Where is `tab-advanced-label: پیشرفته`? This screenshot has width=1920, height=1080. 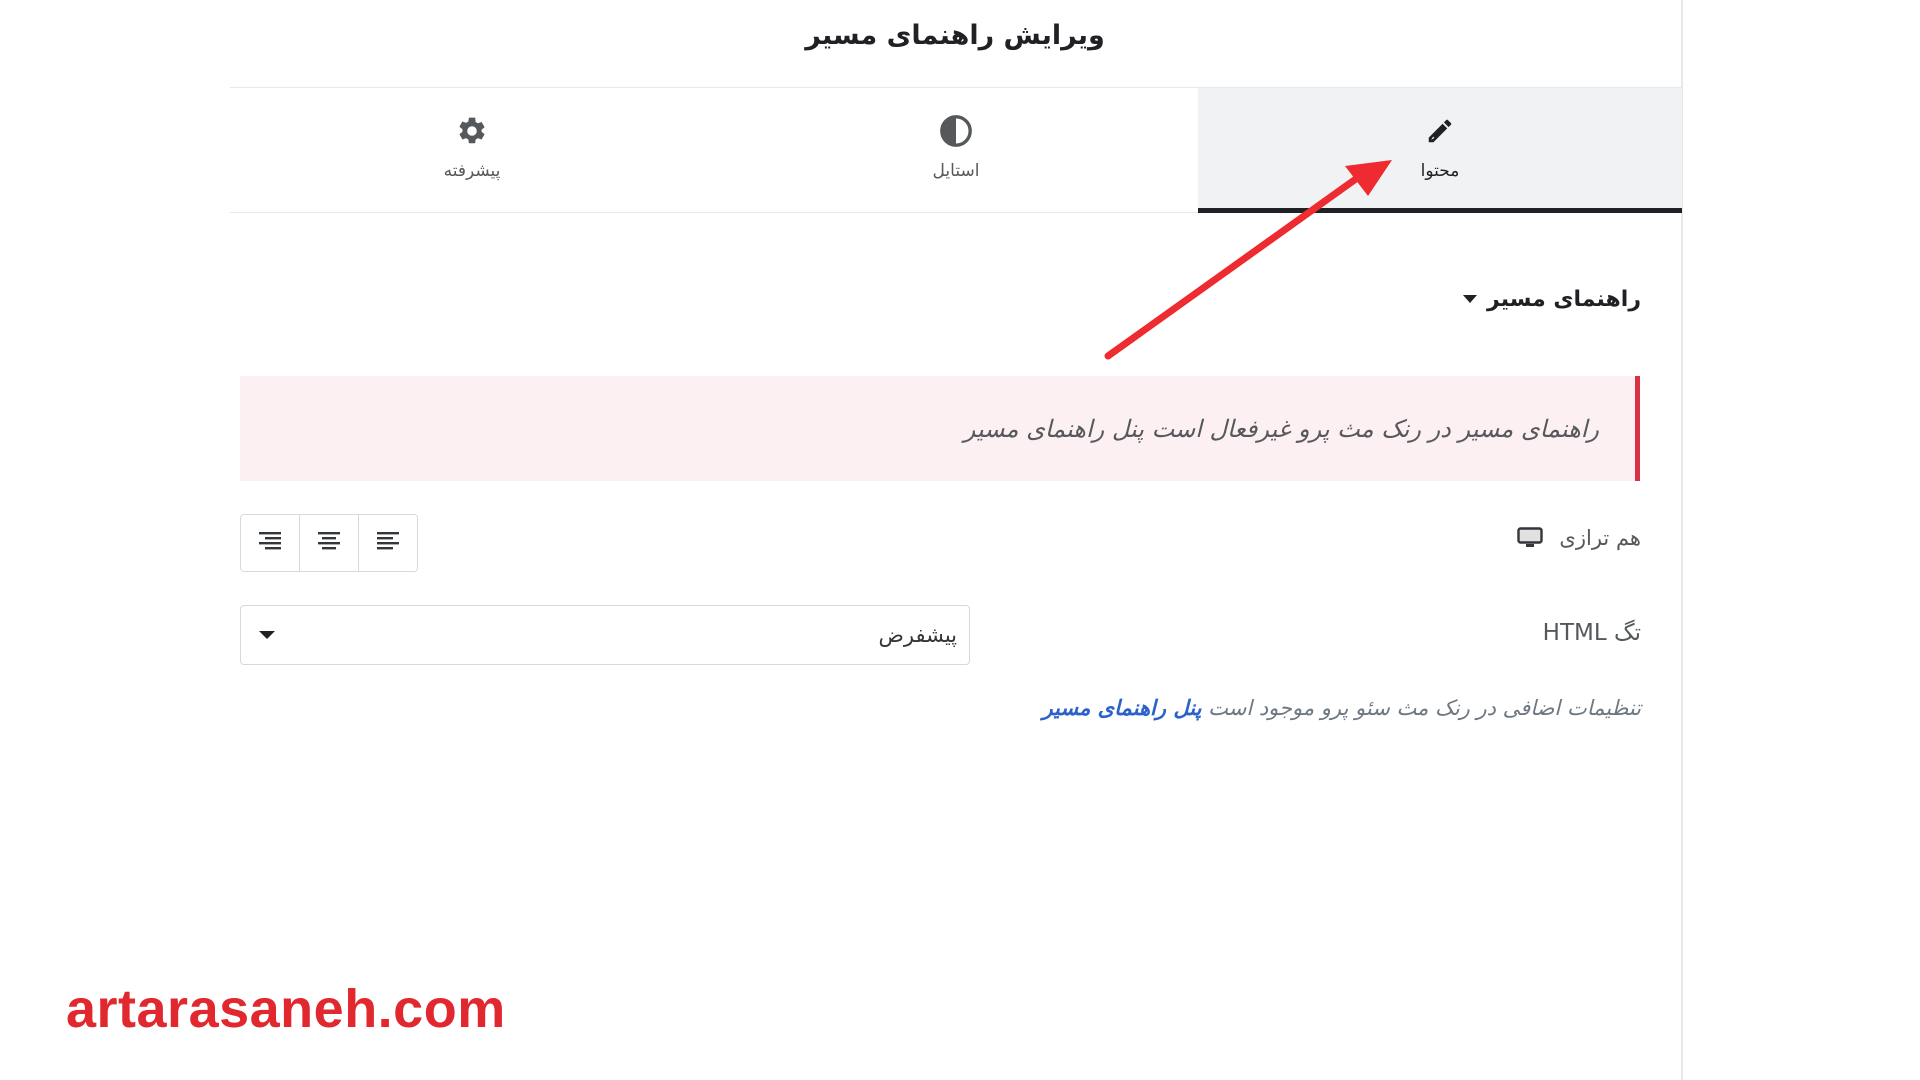
tab-advanced-label: پیشرفته is located at coordinates (472, 171).